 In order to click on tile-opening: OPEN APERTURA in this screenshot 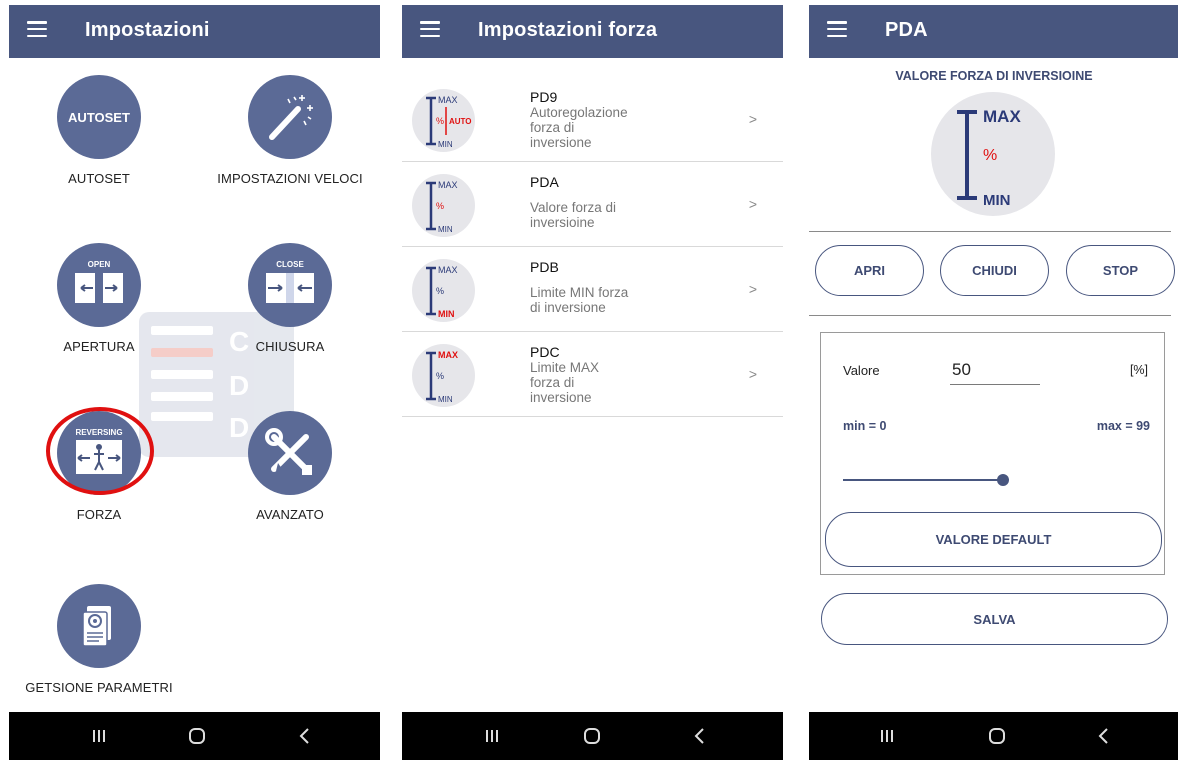, I will do `click(99, 298)`.